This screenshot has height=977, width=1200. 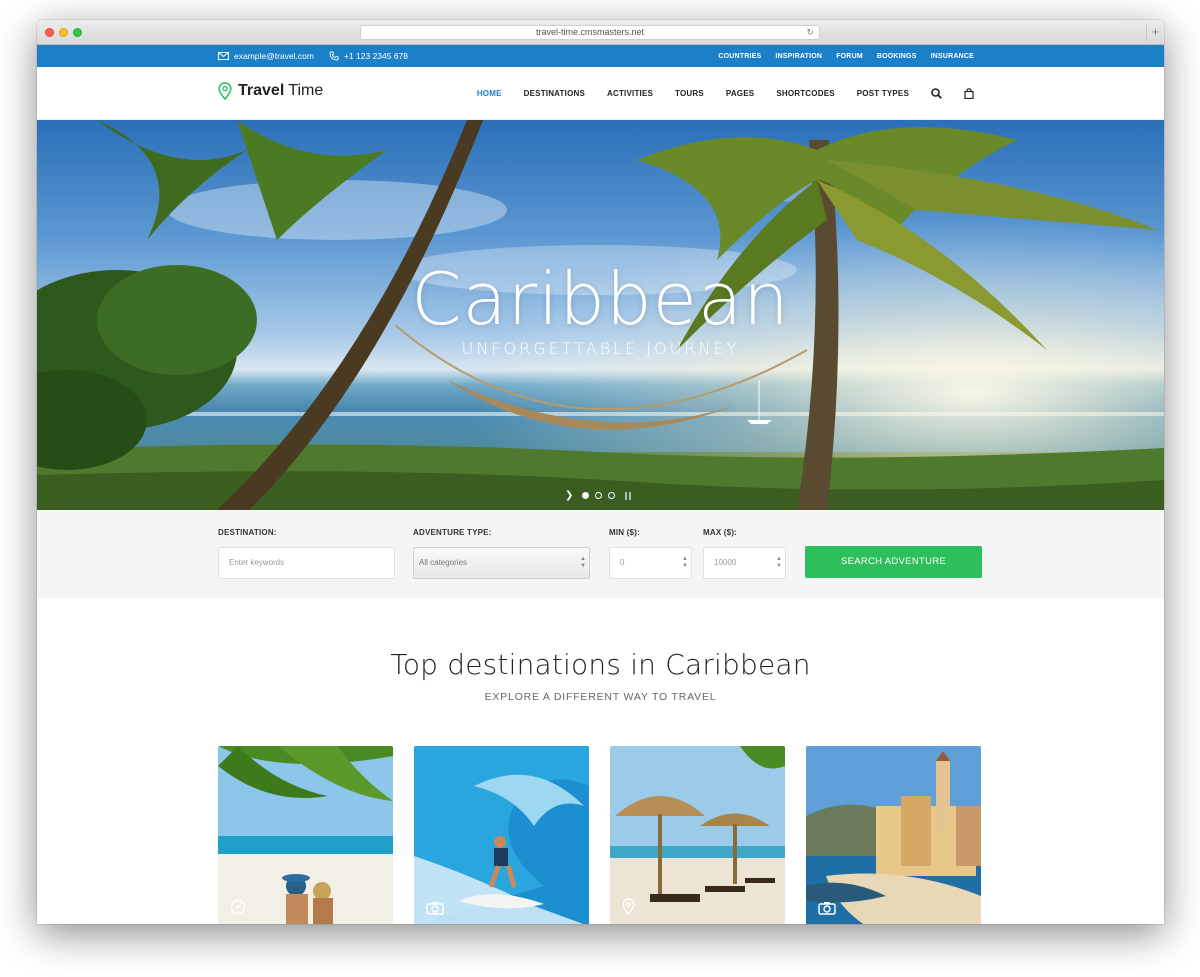 I want to click on adventure-type-select: All categories ▲ ▼, so click(x=501, y=563).